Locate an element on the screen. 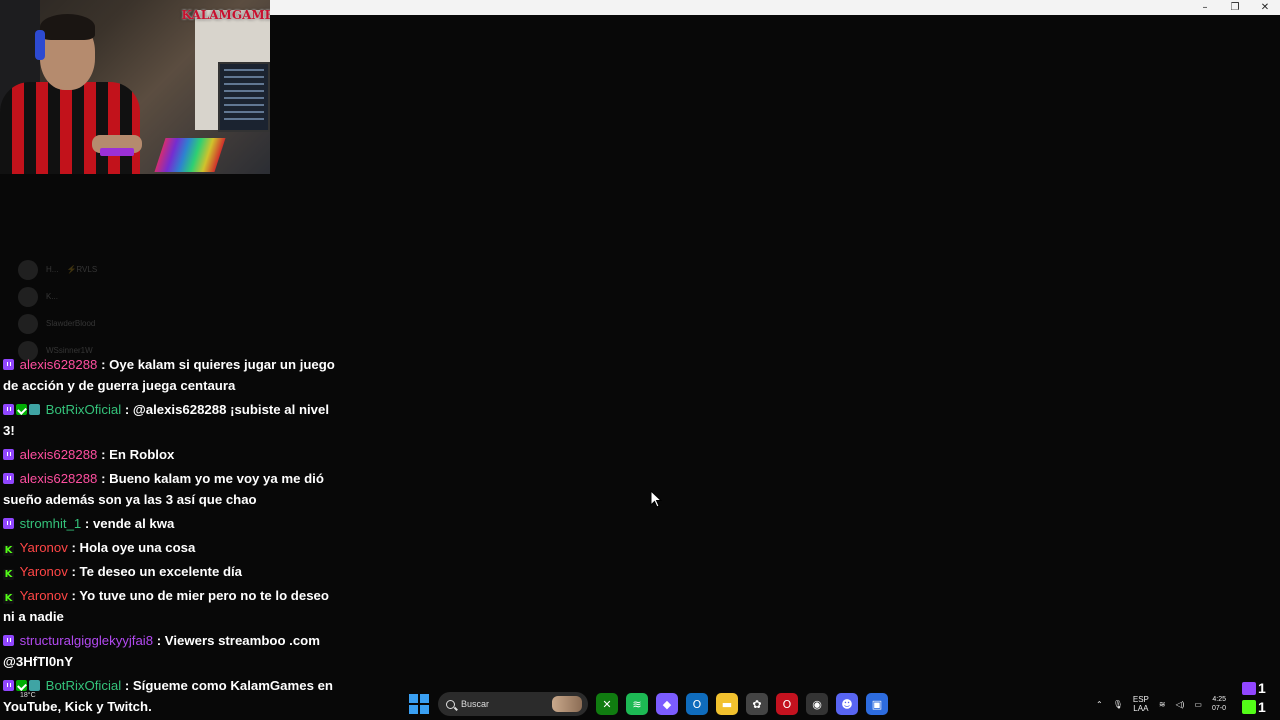 The width and height of the screenshot is (1280, 720). mouse-cursor-icon is located at coordinates (656, 499).